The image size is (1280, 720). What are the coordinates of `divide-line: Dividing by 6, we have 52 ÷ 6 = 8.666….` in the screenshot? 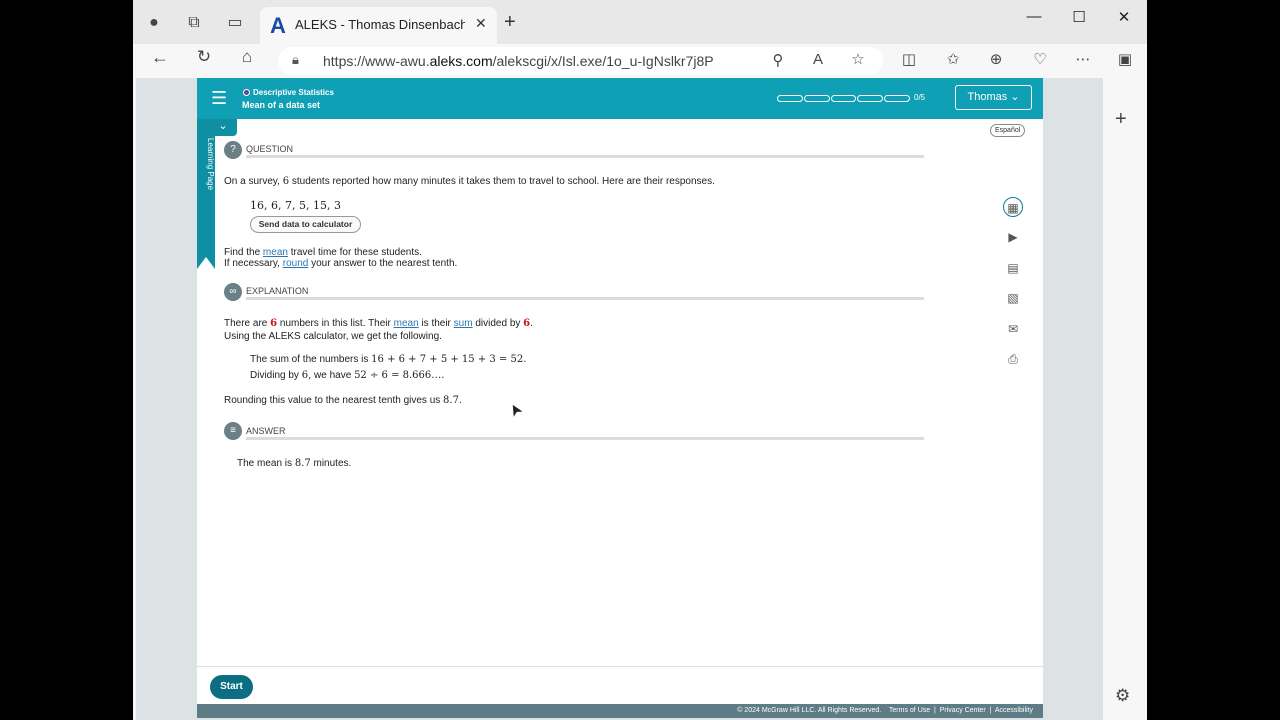 It's located at (347, 375).